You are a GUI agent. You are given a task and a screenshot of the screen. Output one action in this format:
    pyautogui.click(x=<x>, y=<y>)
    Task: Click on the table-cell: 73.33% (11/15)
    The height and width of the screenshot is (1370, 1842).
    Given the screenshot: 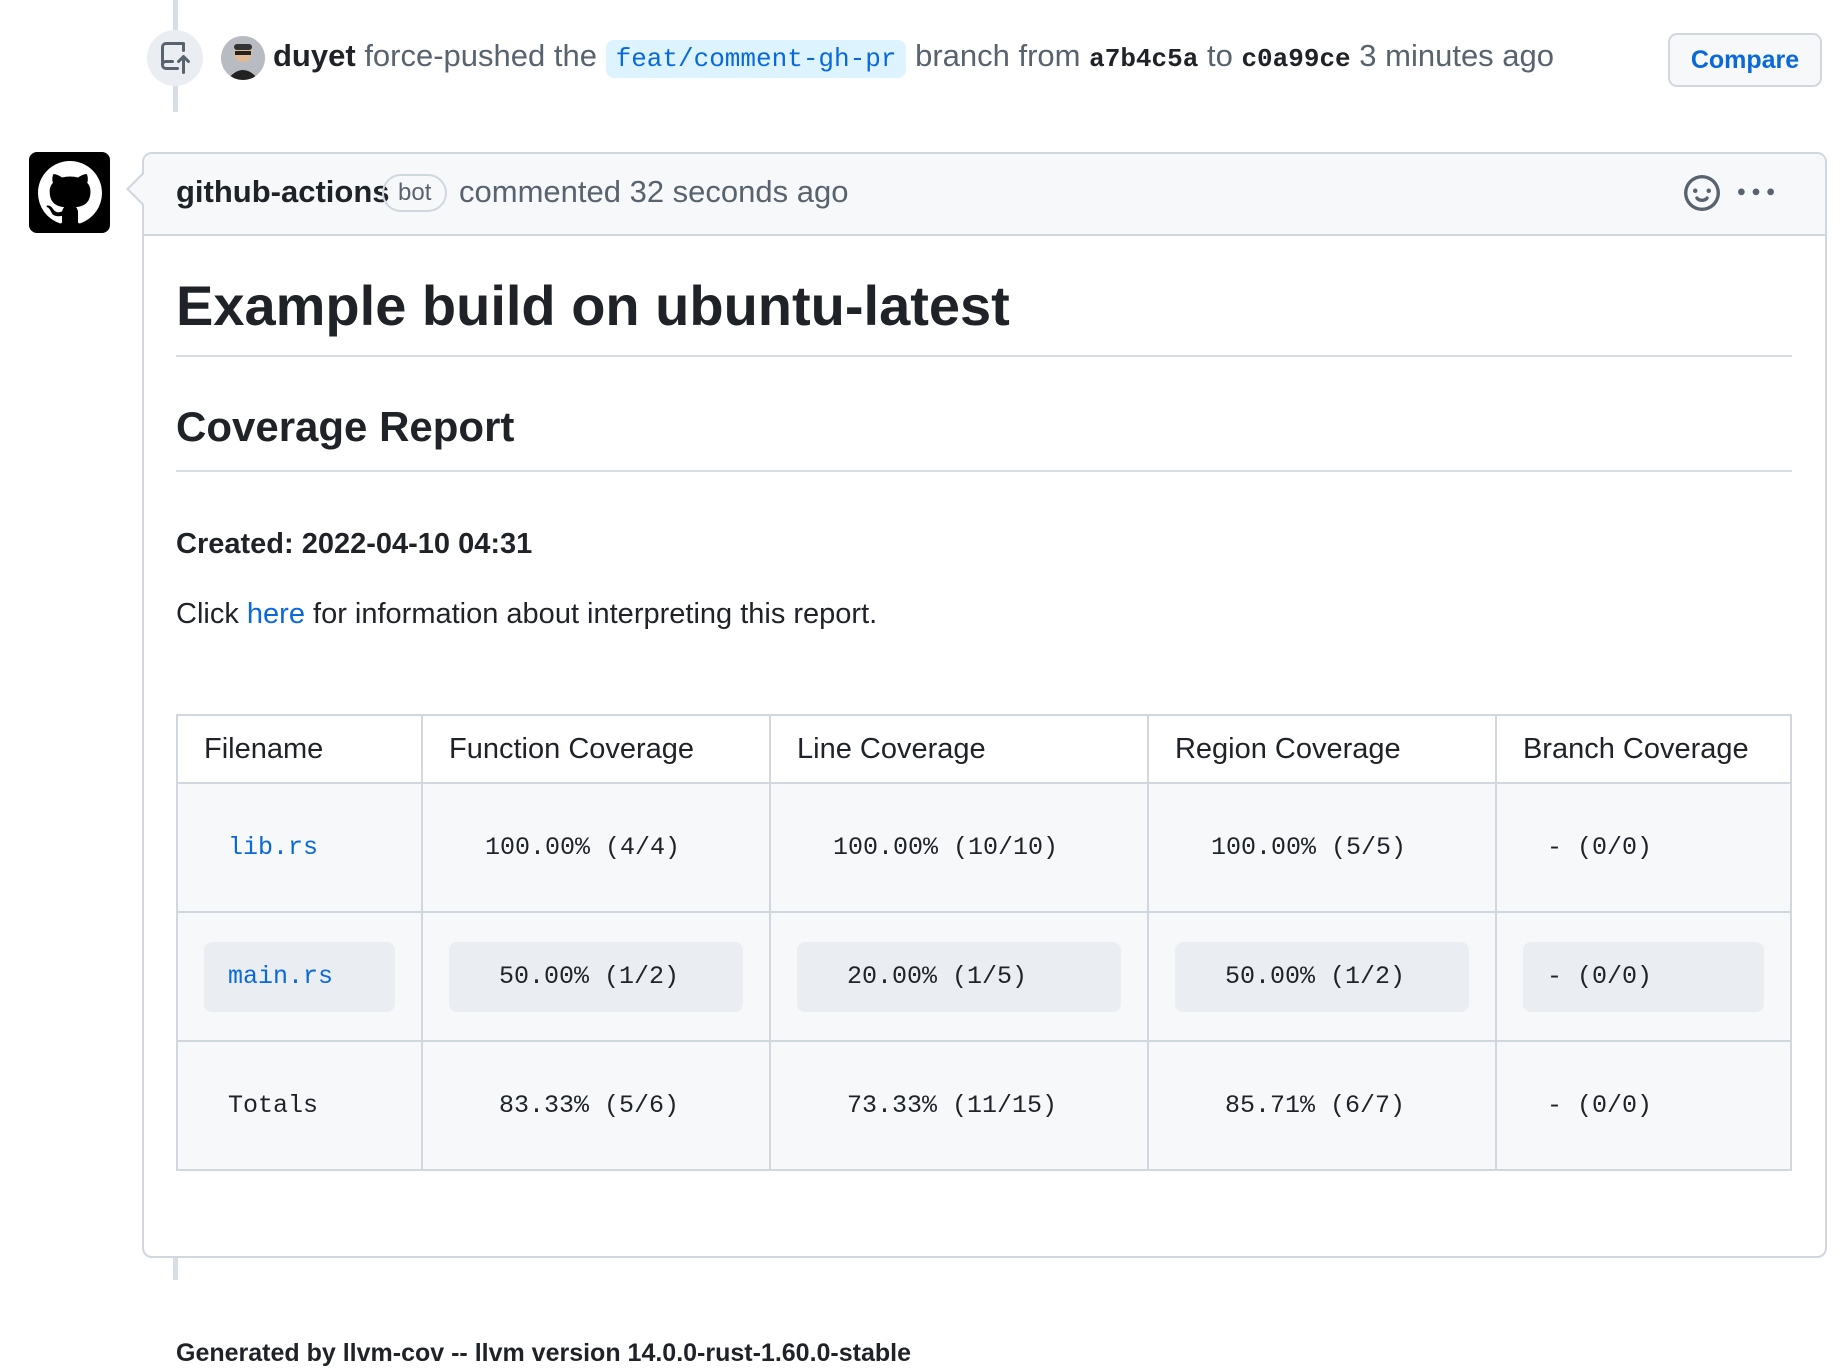 What is the action you would take?
    pyautogui.click(x=959, y=1105)
    